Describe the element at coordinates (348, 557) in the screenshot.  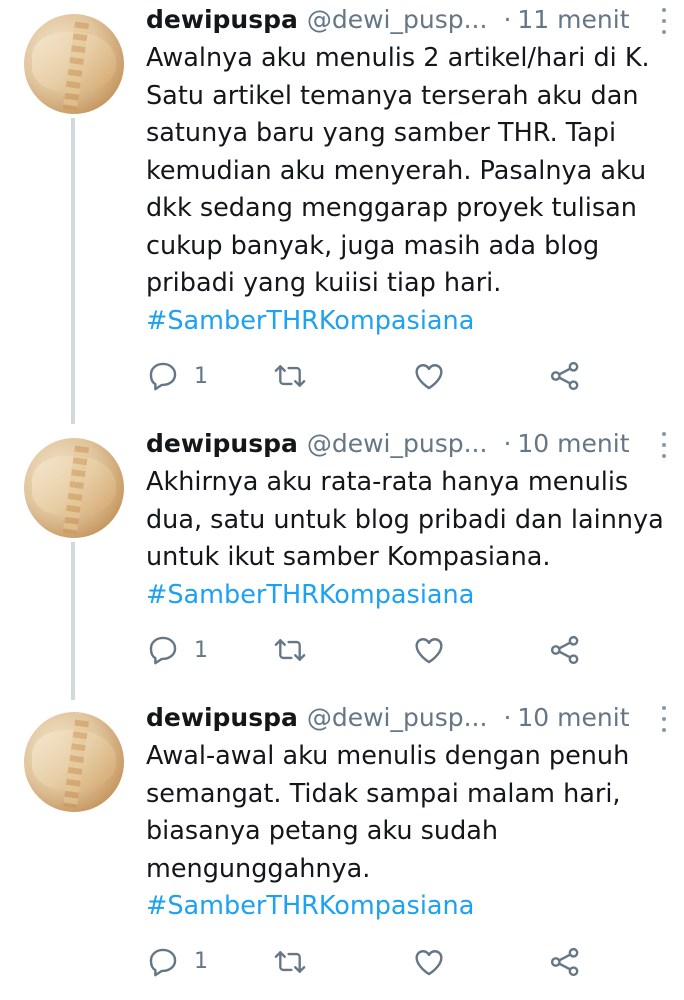
I see `tweet-text-line: untuk ikut samber Kompasiana.` at that location.